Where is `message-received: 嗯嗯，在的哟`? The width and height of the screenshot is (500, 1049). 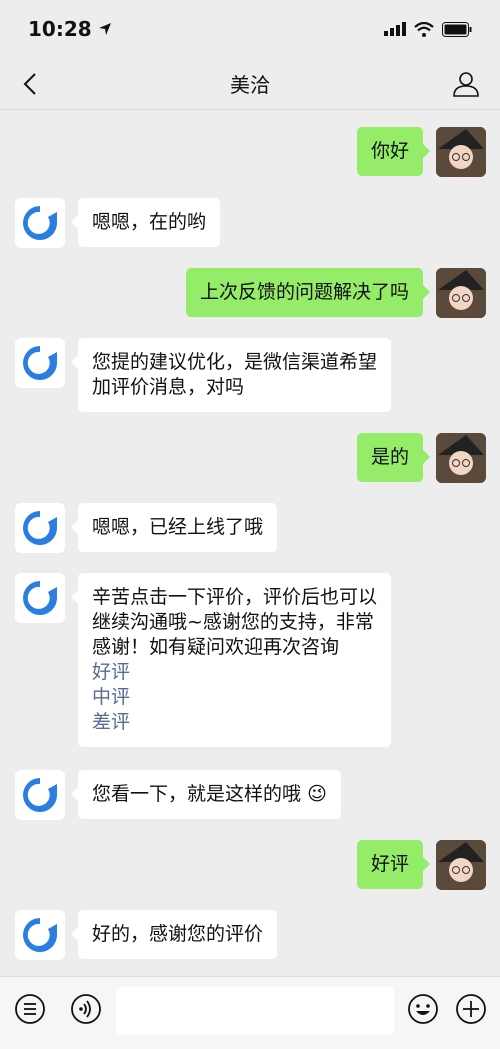 message-received: 嗯嗯，在的哟 is located at coordinates (118, 223).